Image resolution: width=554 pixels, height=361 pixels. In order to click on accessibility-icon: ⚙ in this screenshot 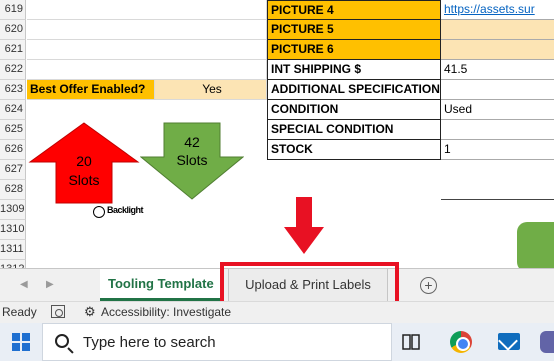, I will do `click(90, 312)`.